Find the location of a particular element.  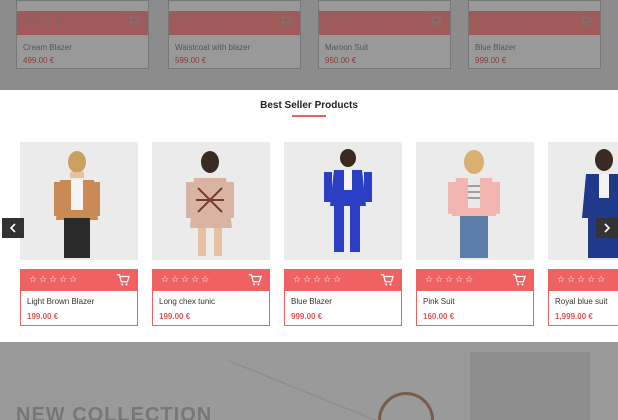

chevron-left-icon is located at coordinates (12, 228).